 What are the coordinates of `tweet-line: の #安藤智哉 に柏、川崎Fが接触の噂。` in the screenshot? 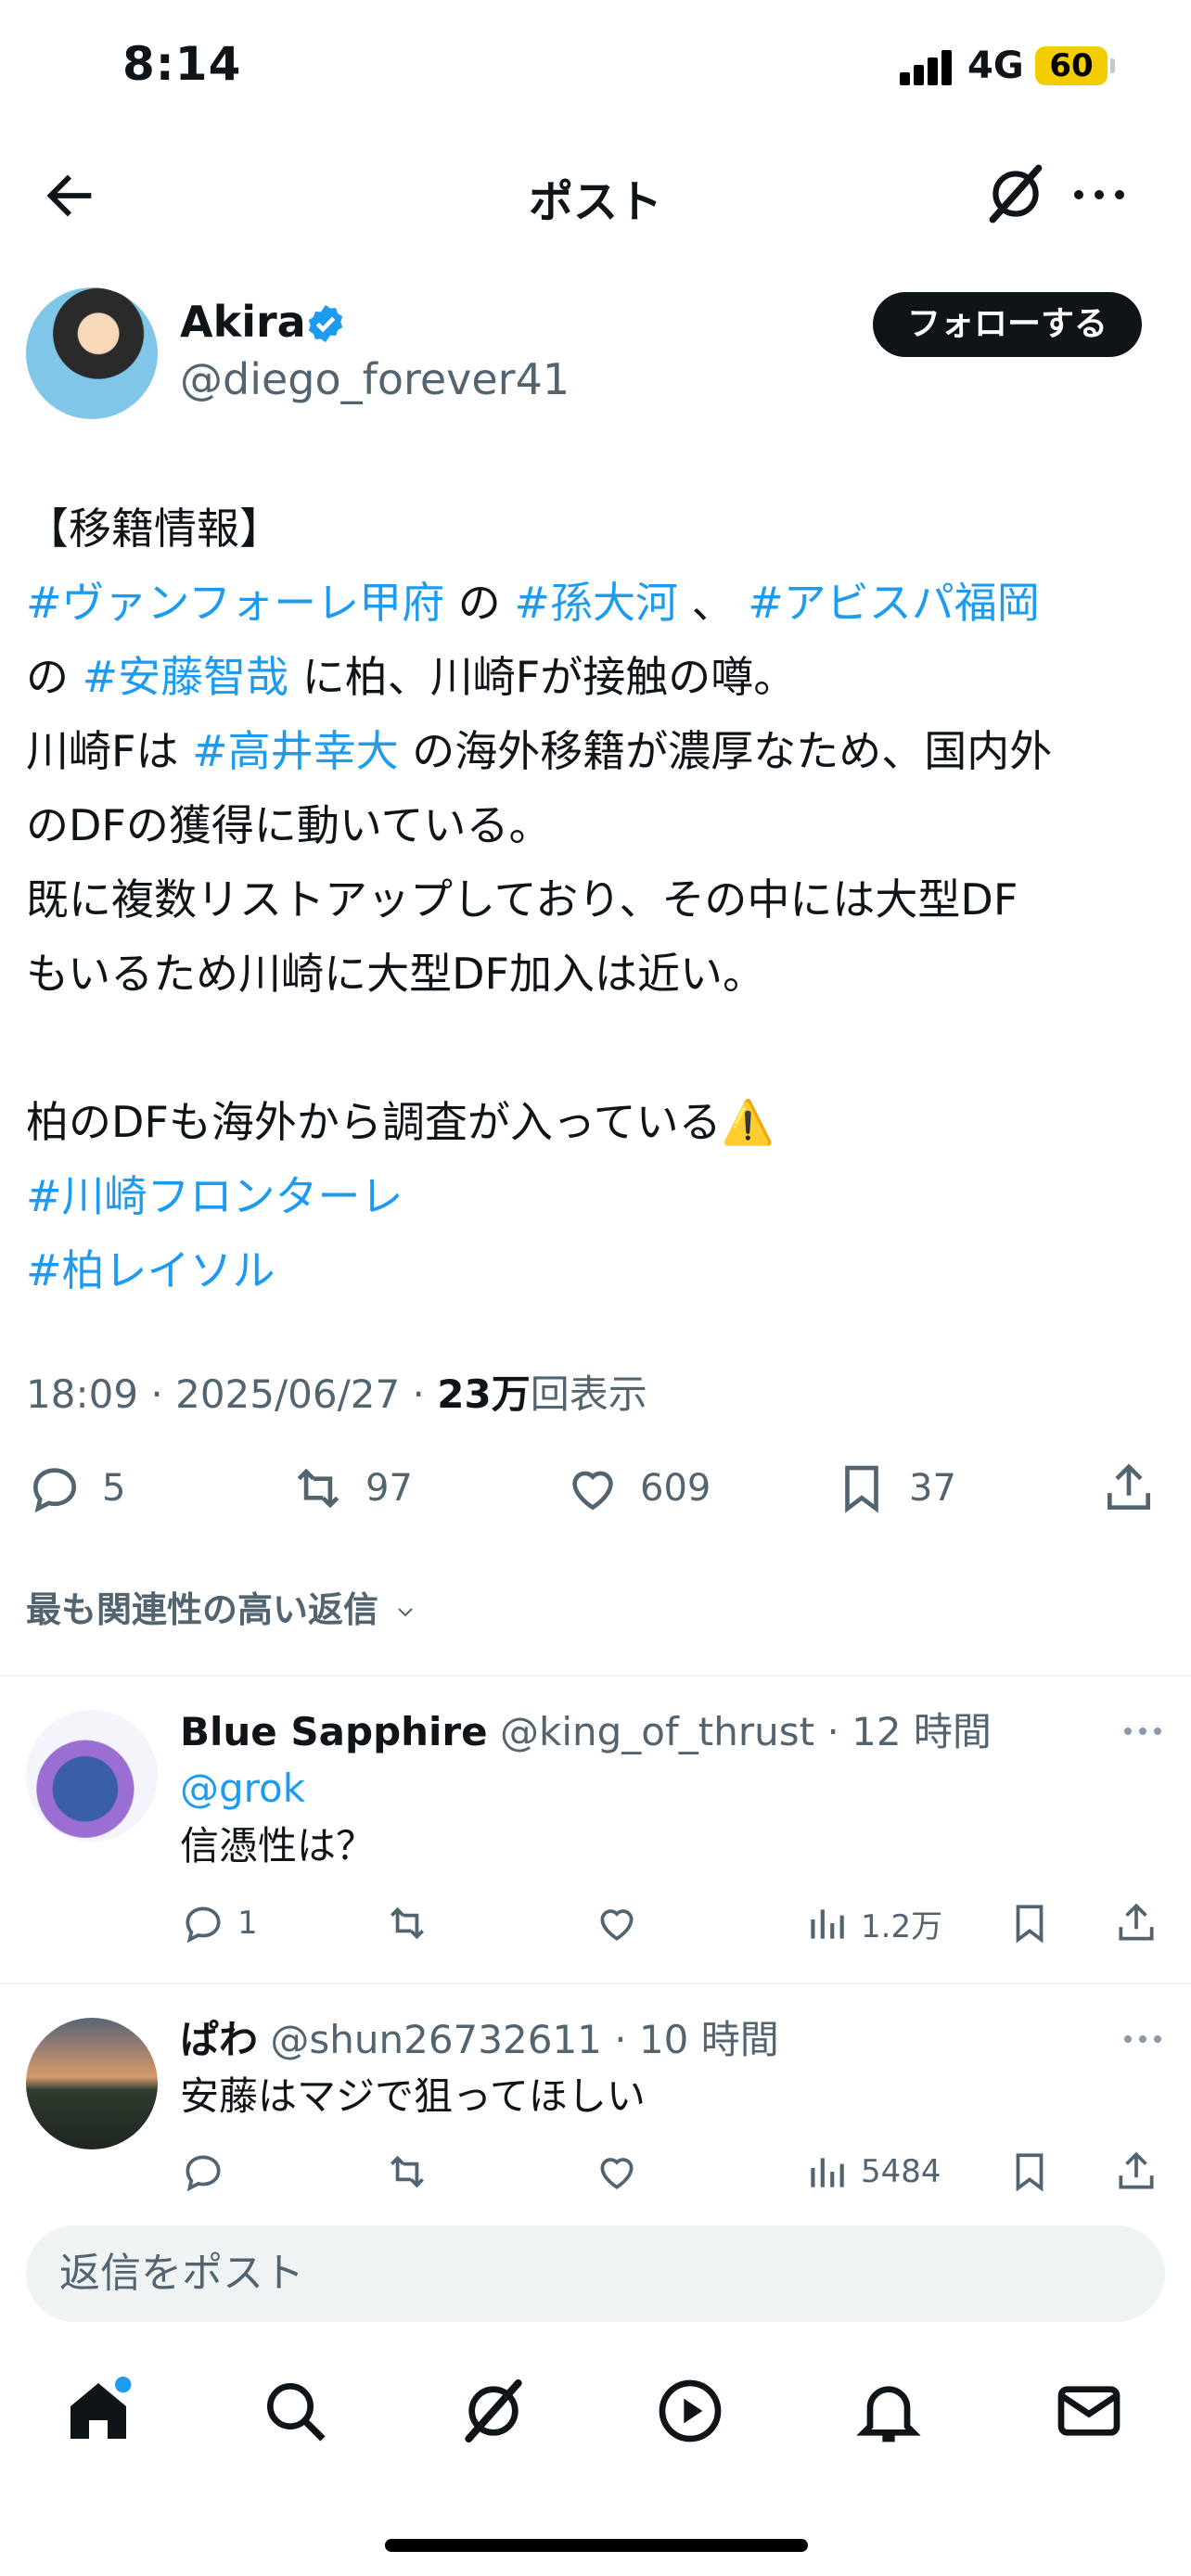 It's located at (597, 677).